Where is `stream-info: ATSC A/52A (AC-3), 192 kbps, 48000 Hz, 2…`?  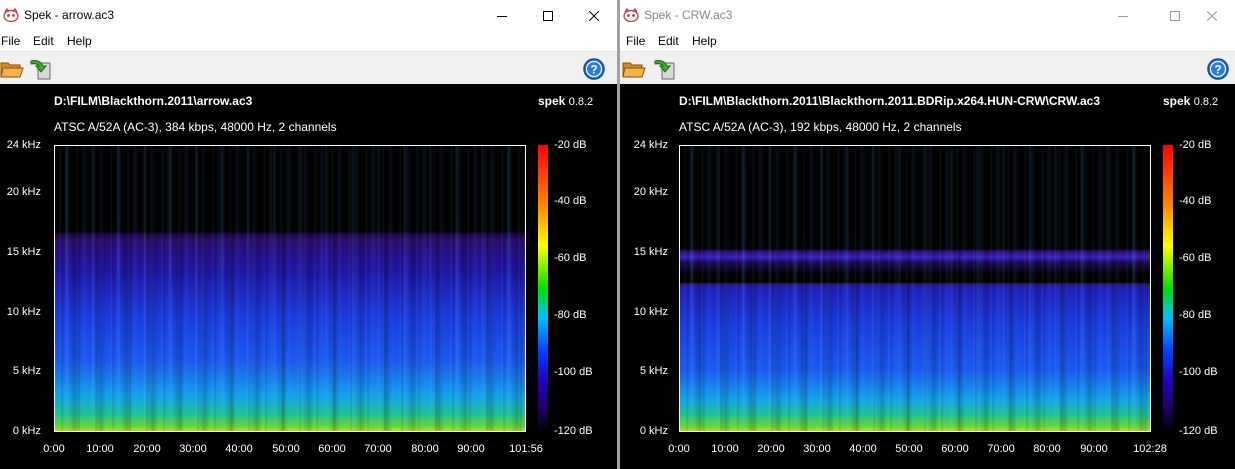
stream-info: ATSC A/52A (AC-3), 192 kbps, 48000 Hz, 2… is located at coordinates (820, 127).